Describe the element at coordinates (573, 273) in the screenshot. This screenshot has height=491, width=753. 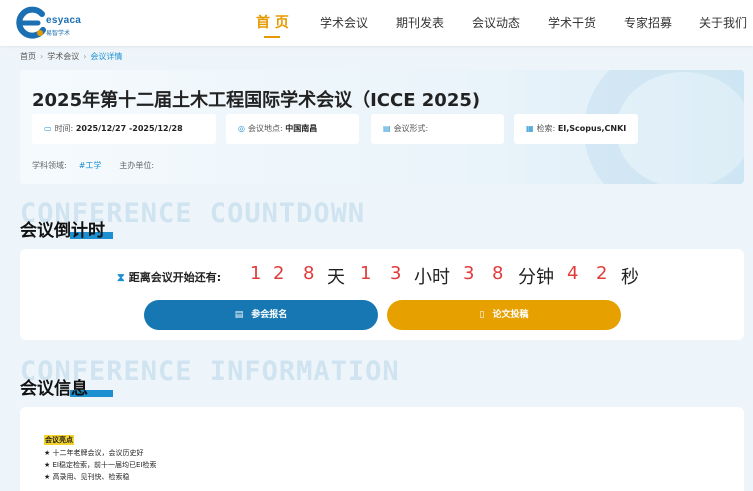
I see `countdown-digit: 4` at that location.